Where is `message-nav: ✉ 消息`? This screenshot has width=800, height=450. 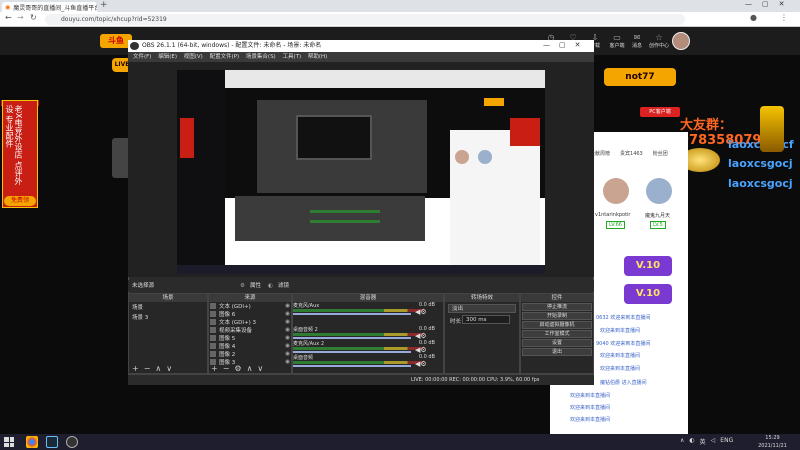 message-nav: ✉ 消息 is located at coordinates (637, 41).